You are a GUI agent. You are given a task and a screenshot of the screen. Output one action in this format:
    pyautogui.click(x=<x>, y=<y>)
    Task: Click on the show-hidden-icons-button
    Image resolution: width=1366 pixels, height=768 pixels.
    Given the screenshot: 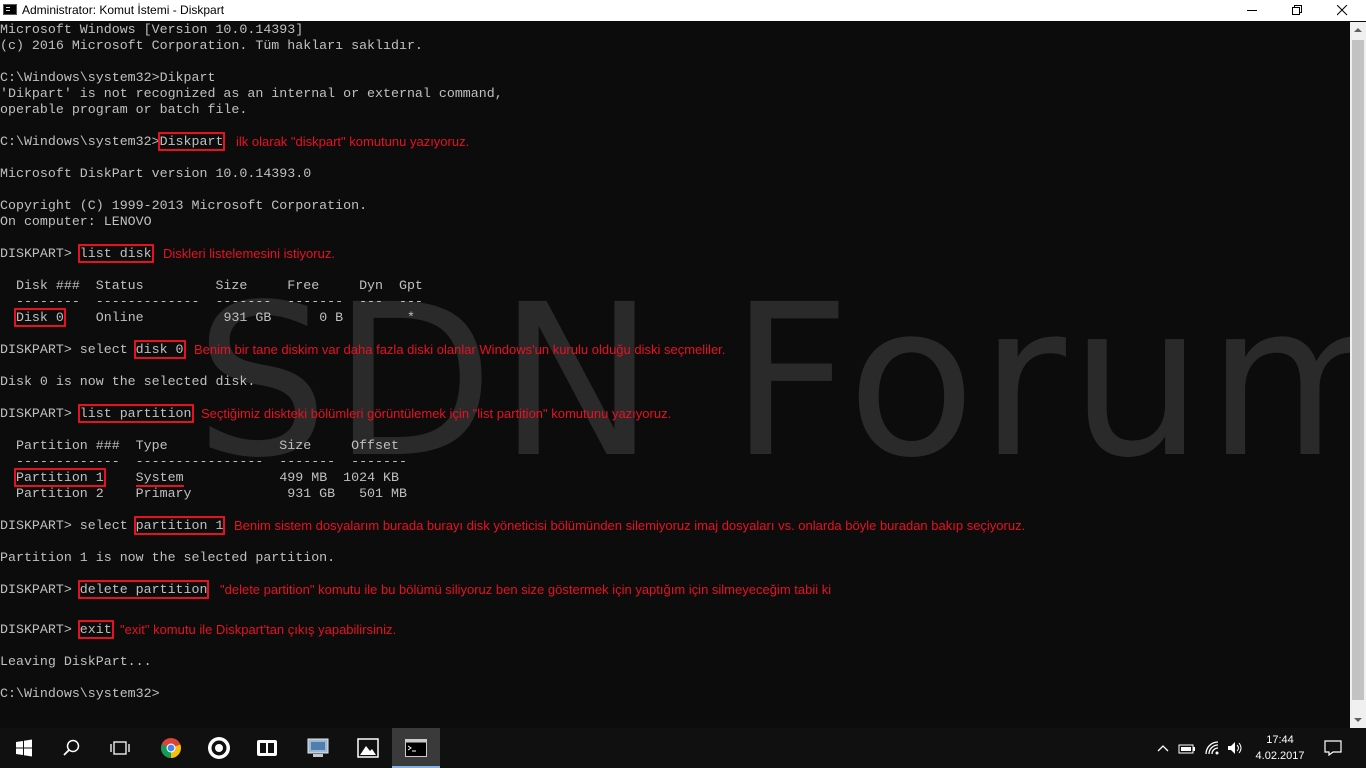 What is the action you would take?
    pyautogui.click(x=1163, y=748)
    